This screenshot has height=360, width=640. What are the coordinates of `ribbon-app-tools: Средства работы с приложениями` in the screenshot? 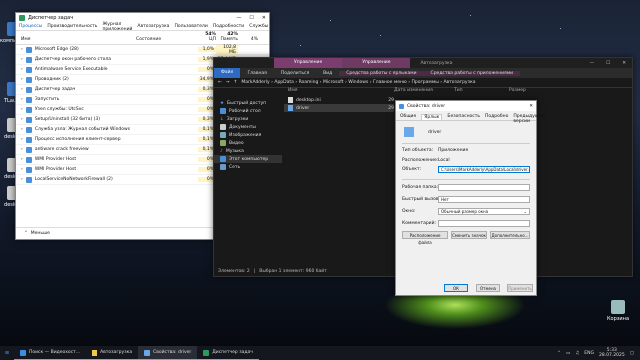 It's located at (472, 73).